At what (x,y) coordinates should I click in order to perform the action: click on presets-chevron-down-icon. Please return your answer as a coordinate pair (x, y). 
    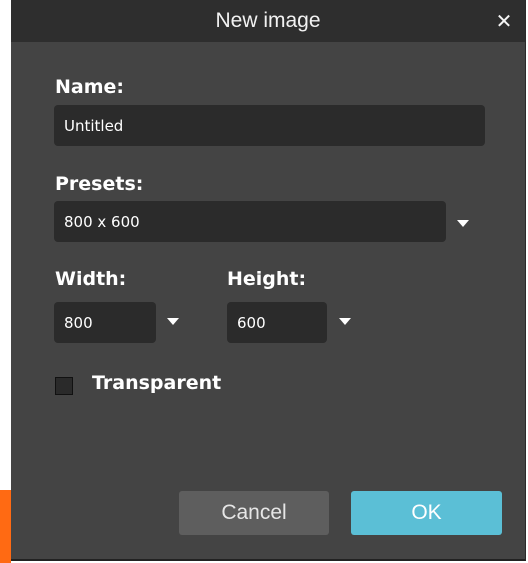
    Looking at the image, I should click on (463, 223).